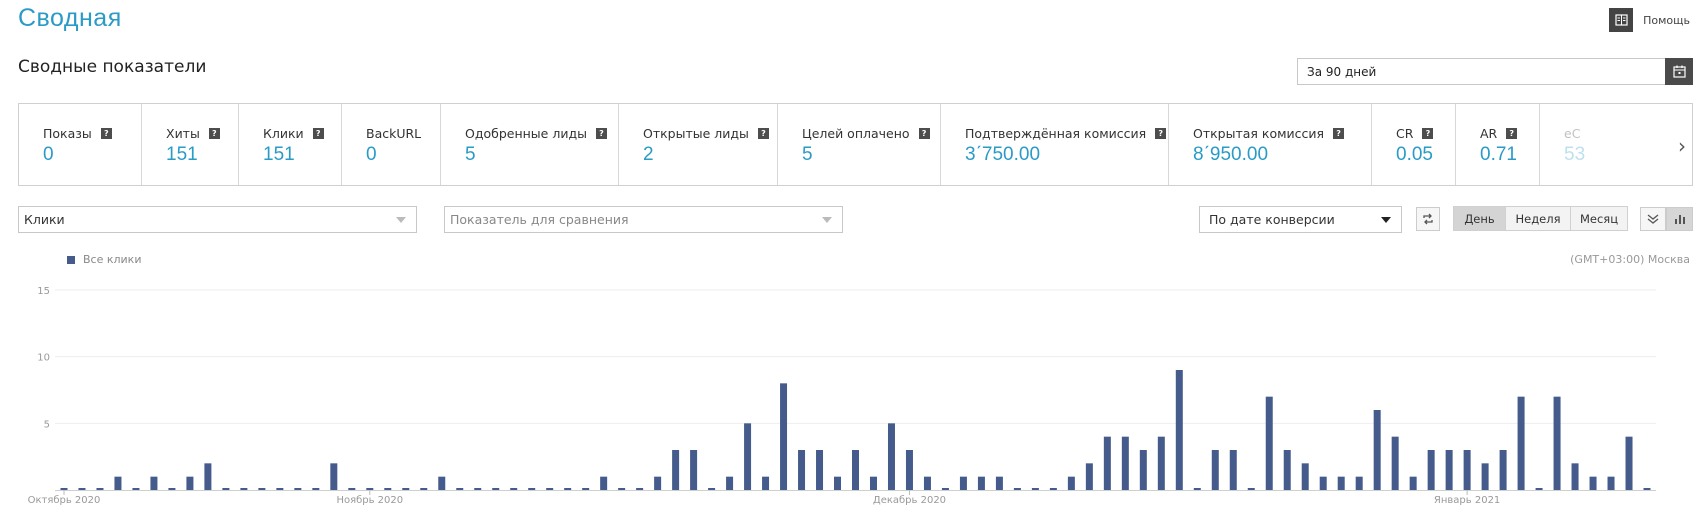 The image size is (1701, 505). I want to click on granularity-week: Неделя, so click(1538, 218).